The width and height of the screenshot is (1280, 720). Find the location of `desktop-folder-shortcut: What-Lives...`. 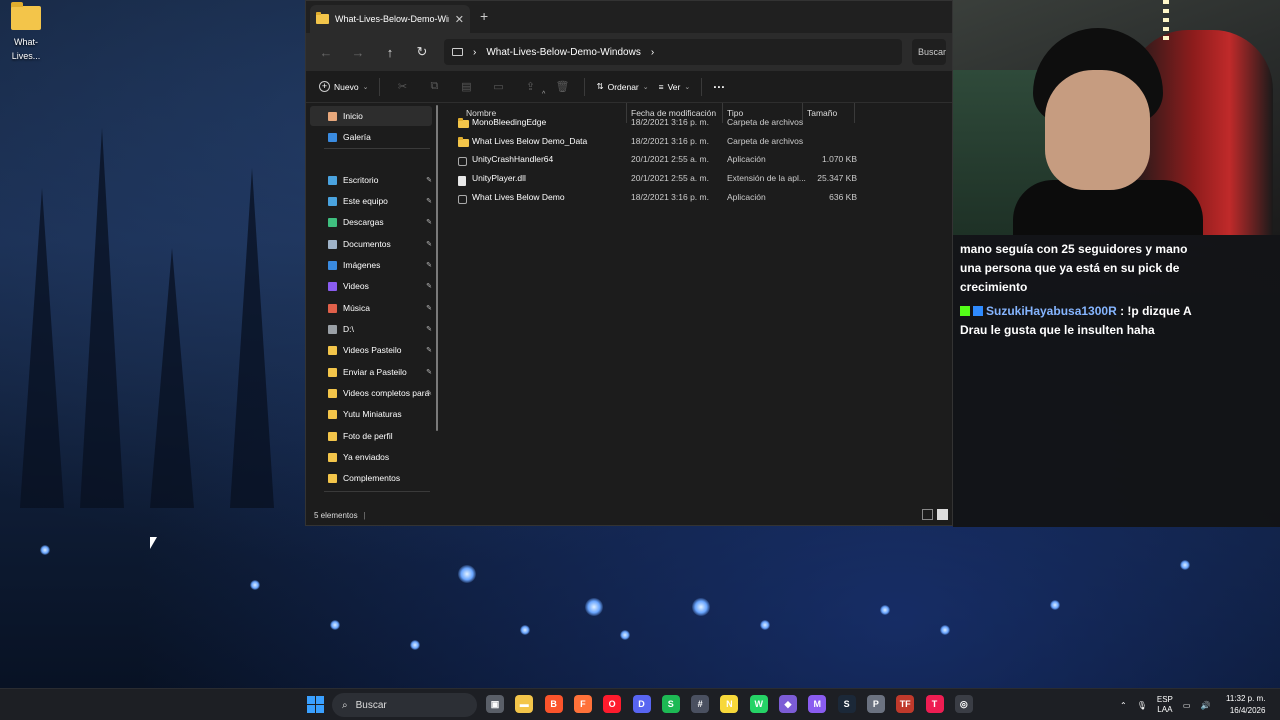

desktop-folder-shortcut: What-Lives... is located at coordinates (26, 32).